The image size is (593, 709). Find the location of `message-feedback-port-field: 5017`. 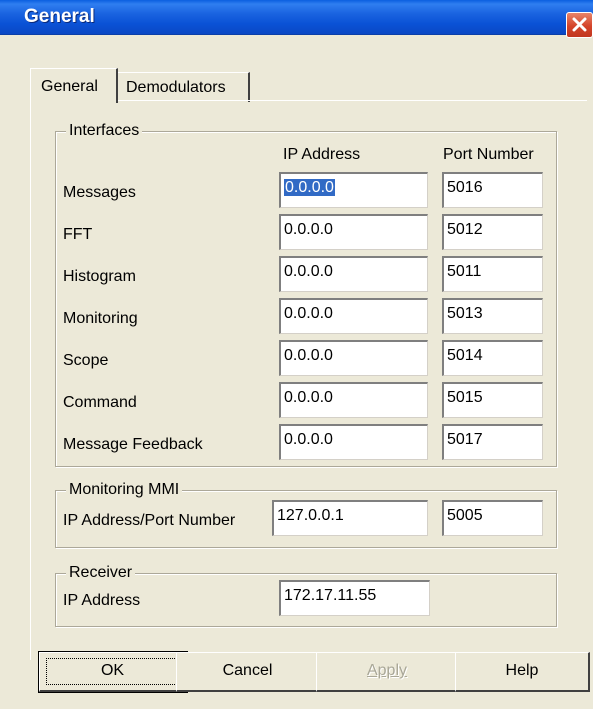

message-feedback-port-field: 5017 is located at coordinates (492, 442).